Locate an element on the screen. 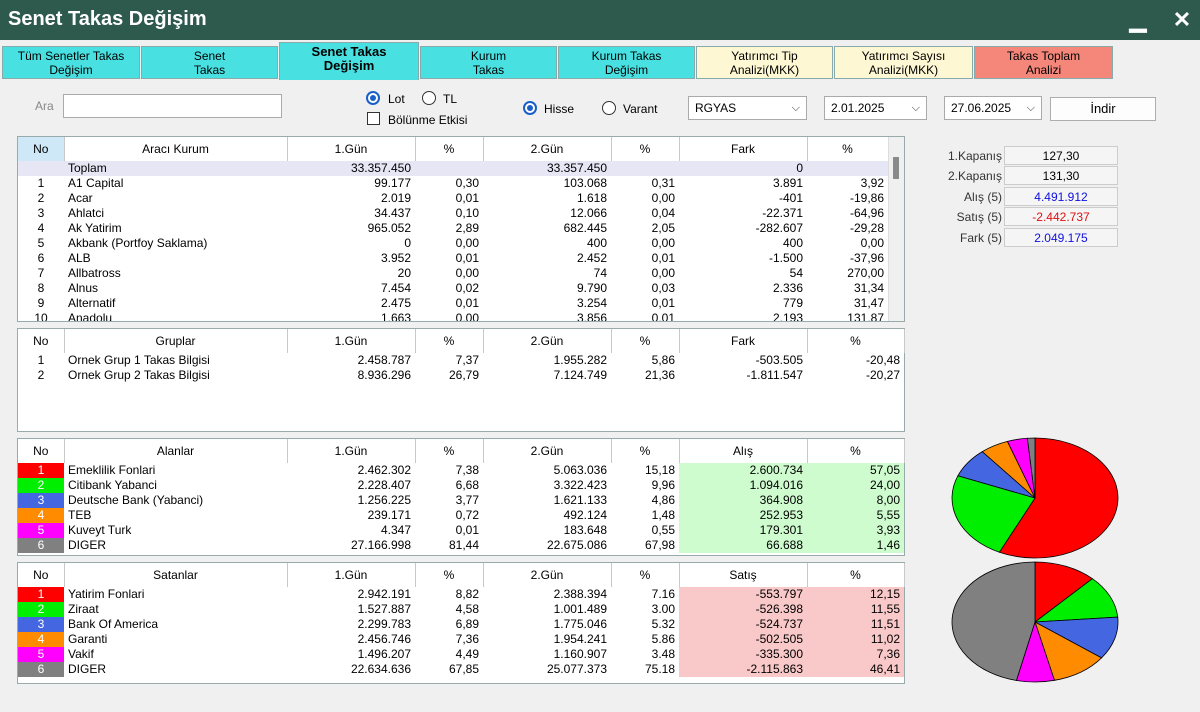  row-amount: -553.797 is located at coordinates (743, 594).